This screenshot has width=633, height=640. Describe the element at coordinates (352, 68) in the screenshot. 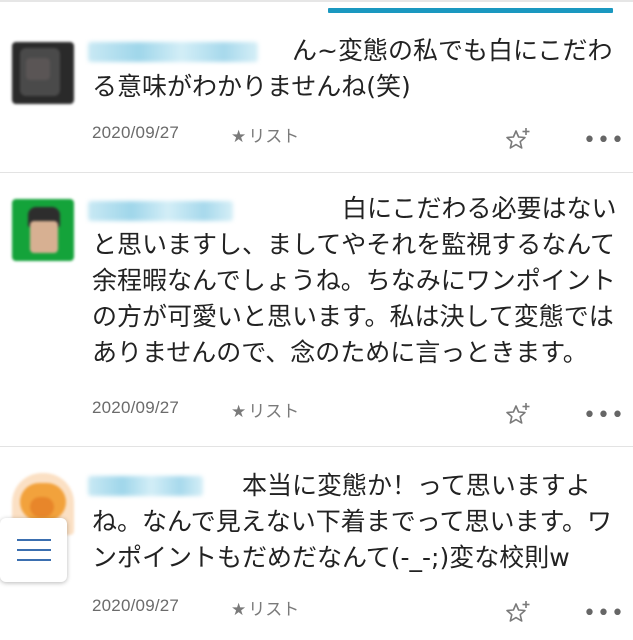

I see `comment-text: ん~変態の私でも白にこだわる意味がわかりませんね(笑)` at that location.